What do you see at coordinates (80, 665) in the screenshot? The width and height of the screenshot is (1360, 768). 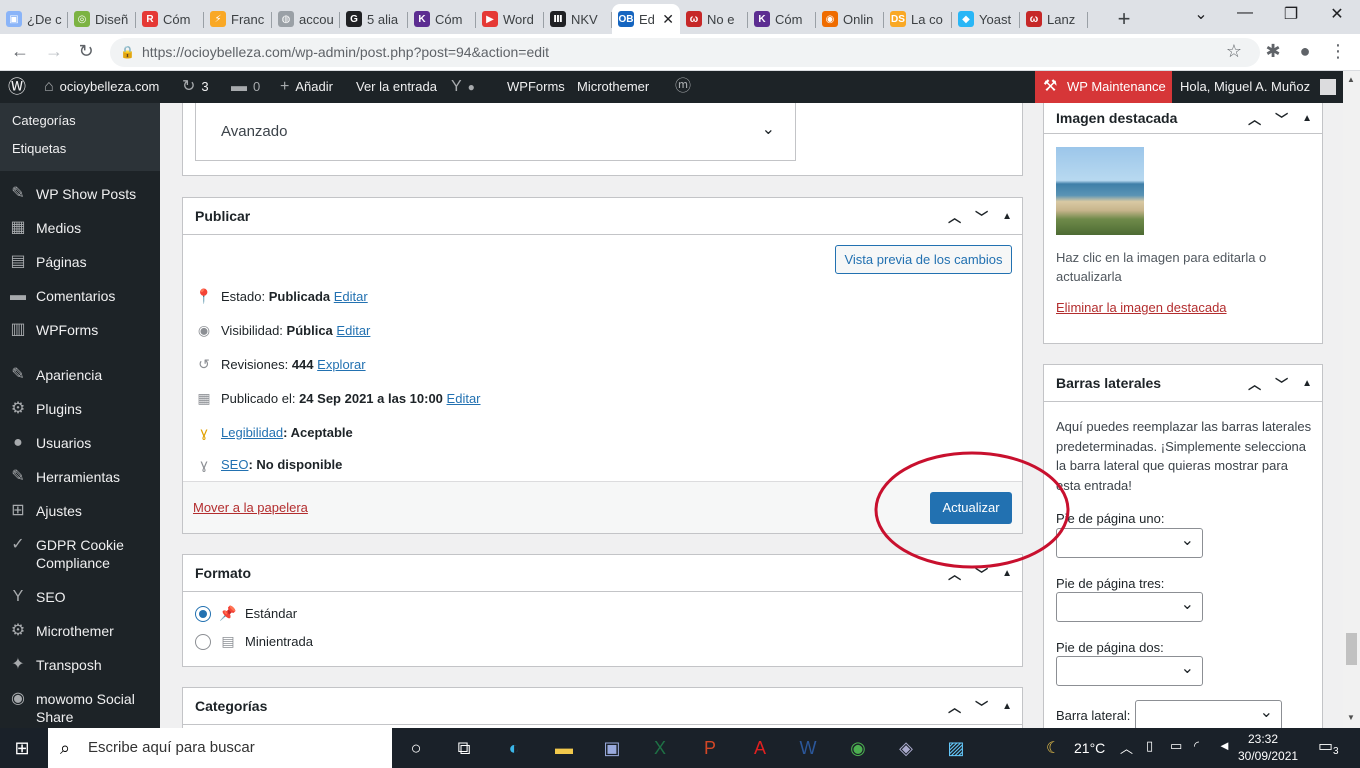 I see `sidebar-item: ✦ Transposh` at bounding box center [80, 665].